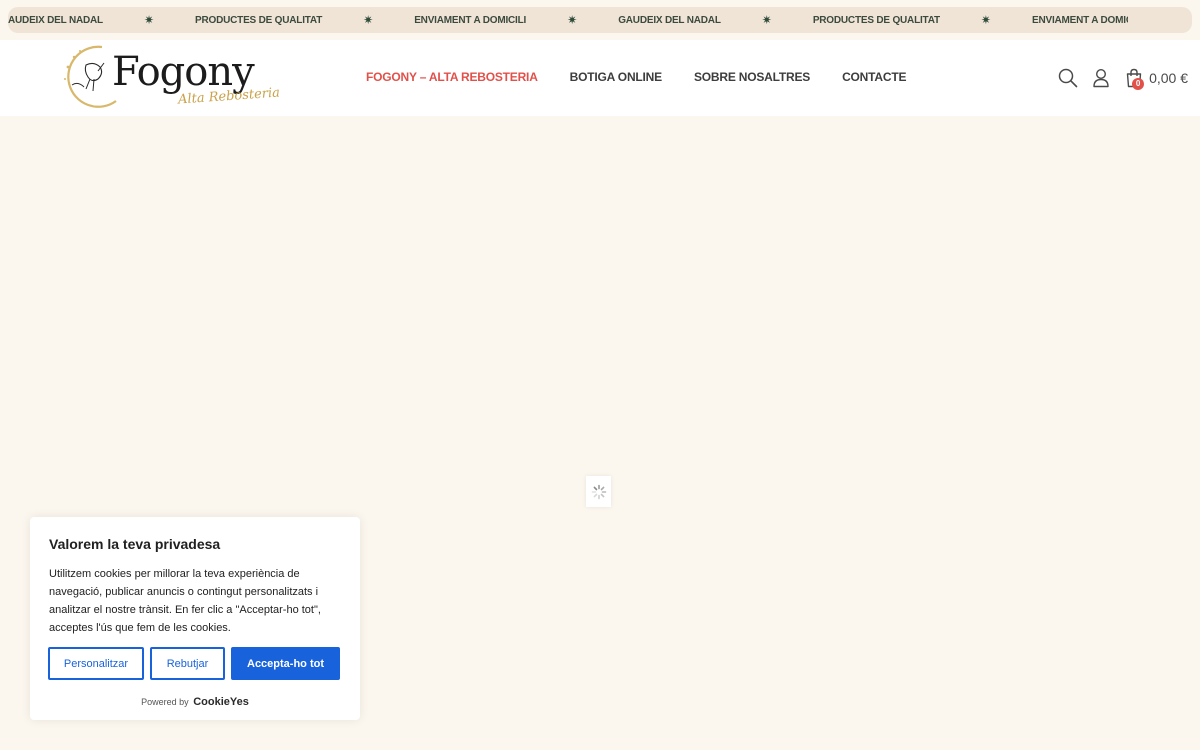 Image resolution: width=1200 pixels, height=750 pixels. Describe the element at coordinates (1122, 78) in the screenshot. I see `header-tools: 0 0,00 €` at that location.